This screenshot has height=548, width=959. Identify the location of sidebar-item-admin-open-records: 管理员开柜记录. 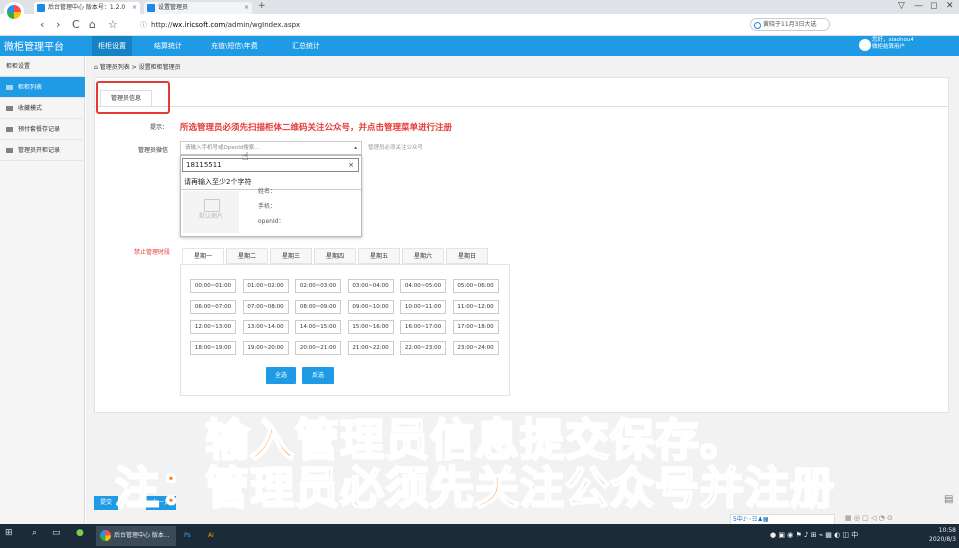
(42, 150).